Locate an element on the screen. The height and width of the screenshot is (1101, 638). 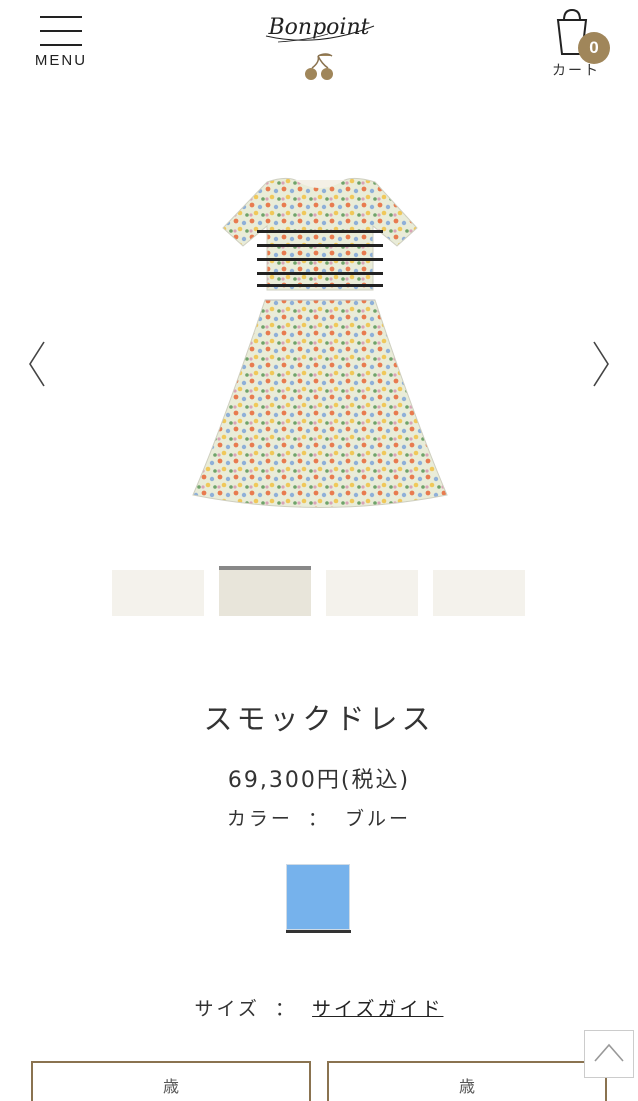
size-guide-link: サイズガイド is located at coordinates (377, 1009).